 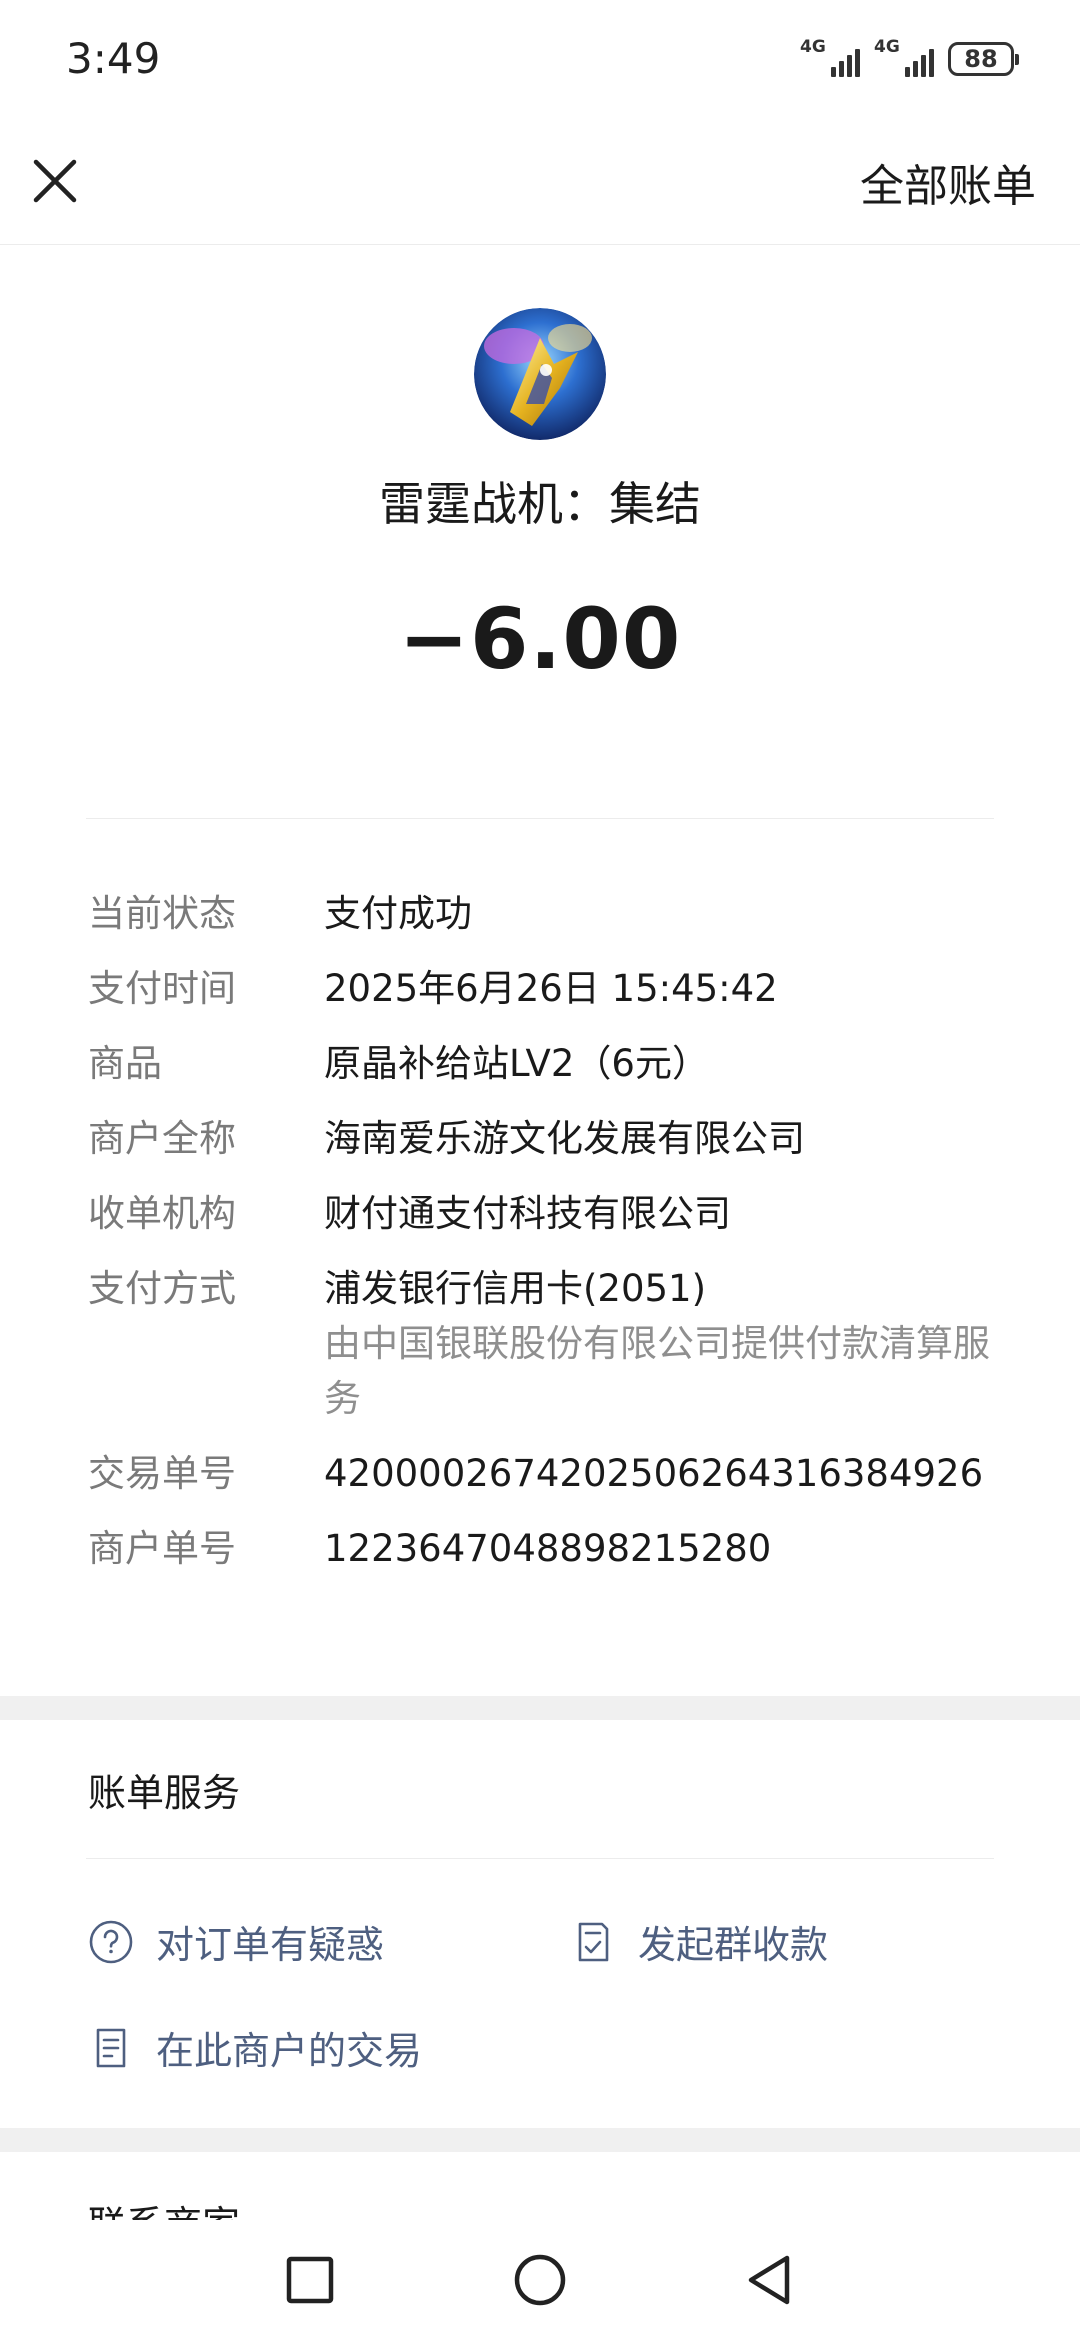 I want to click on merchant-transactions-link: 在此商户的交易, so click(x=255, y=2047).